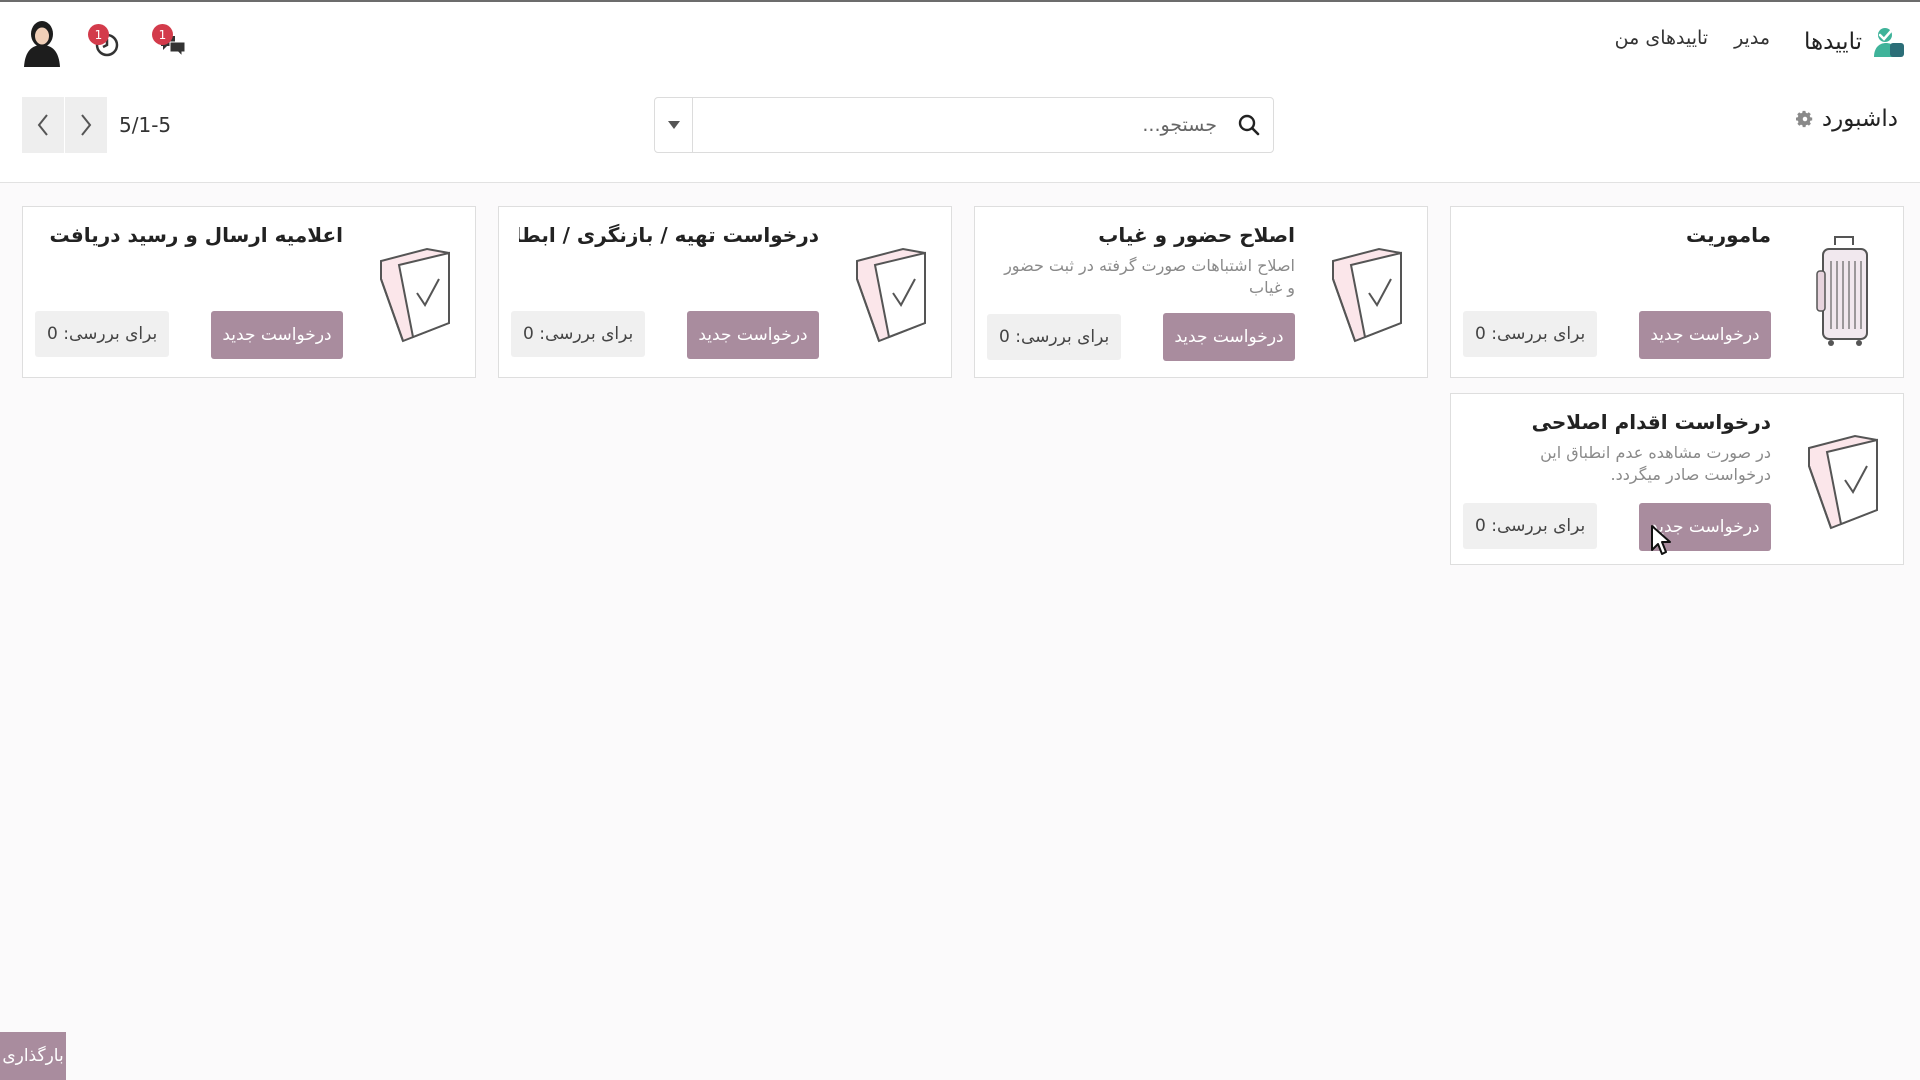 The image size is (1920, 1080). I want to click on load-button: بارگذاری, so click(33, 1056).